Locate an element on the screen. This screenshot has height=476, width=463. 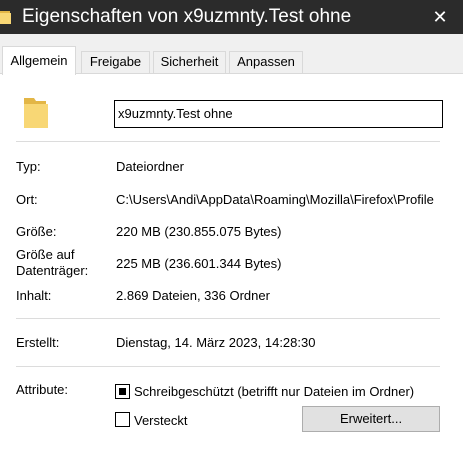
created-label: Erstellt: is located at coordinates (38, 342).